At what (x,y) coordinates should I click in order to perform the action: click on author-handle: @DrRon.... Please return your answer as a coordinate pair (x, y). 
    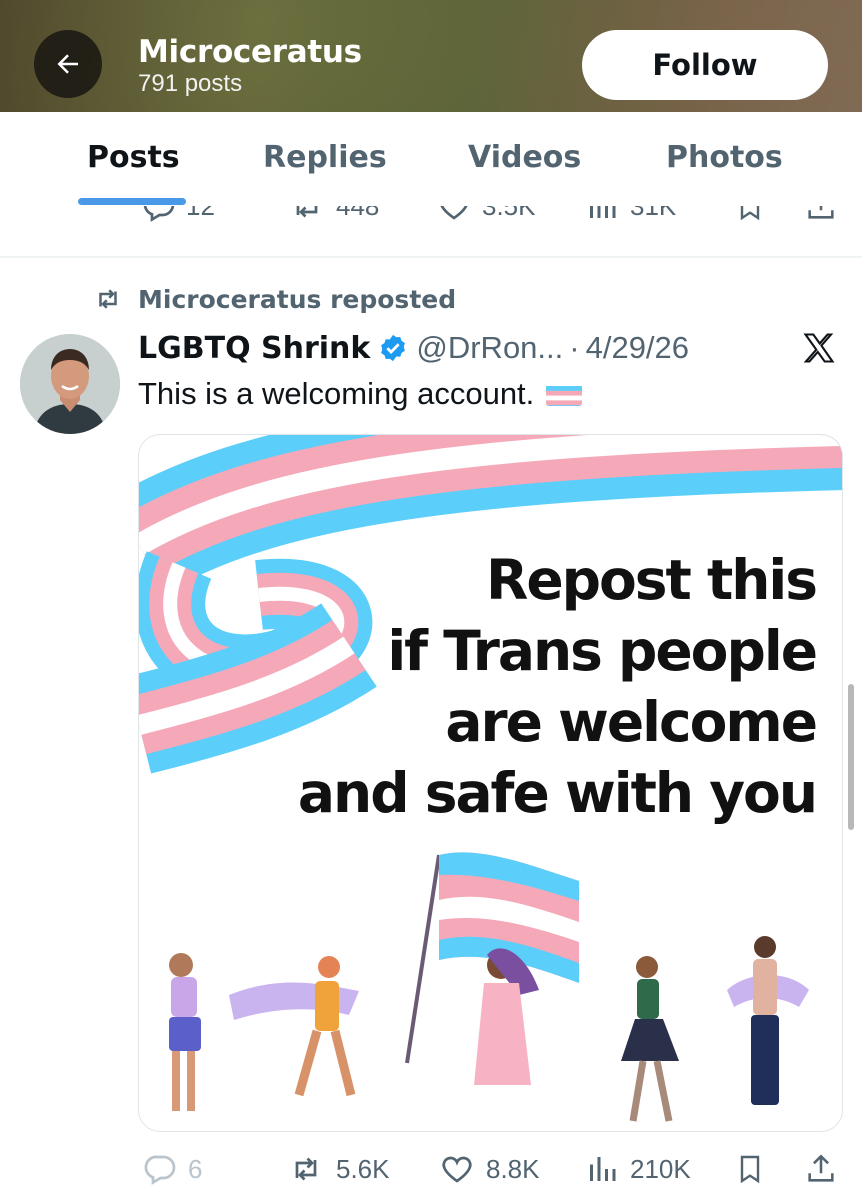
    Looking at the image, I should click on (489, 348).